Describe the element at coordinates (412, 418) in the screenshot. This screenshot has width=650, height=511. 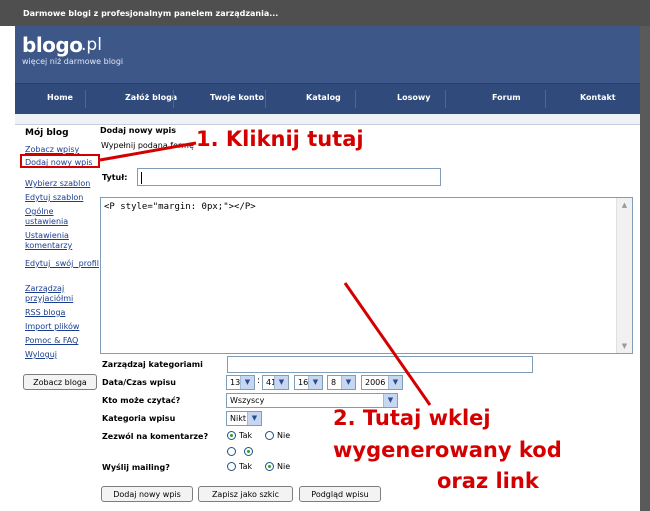
I see `annotation-step2-line1: 2. Tutaj wklej` at that location.